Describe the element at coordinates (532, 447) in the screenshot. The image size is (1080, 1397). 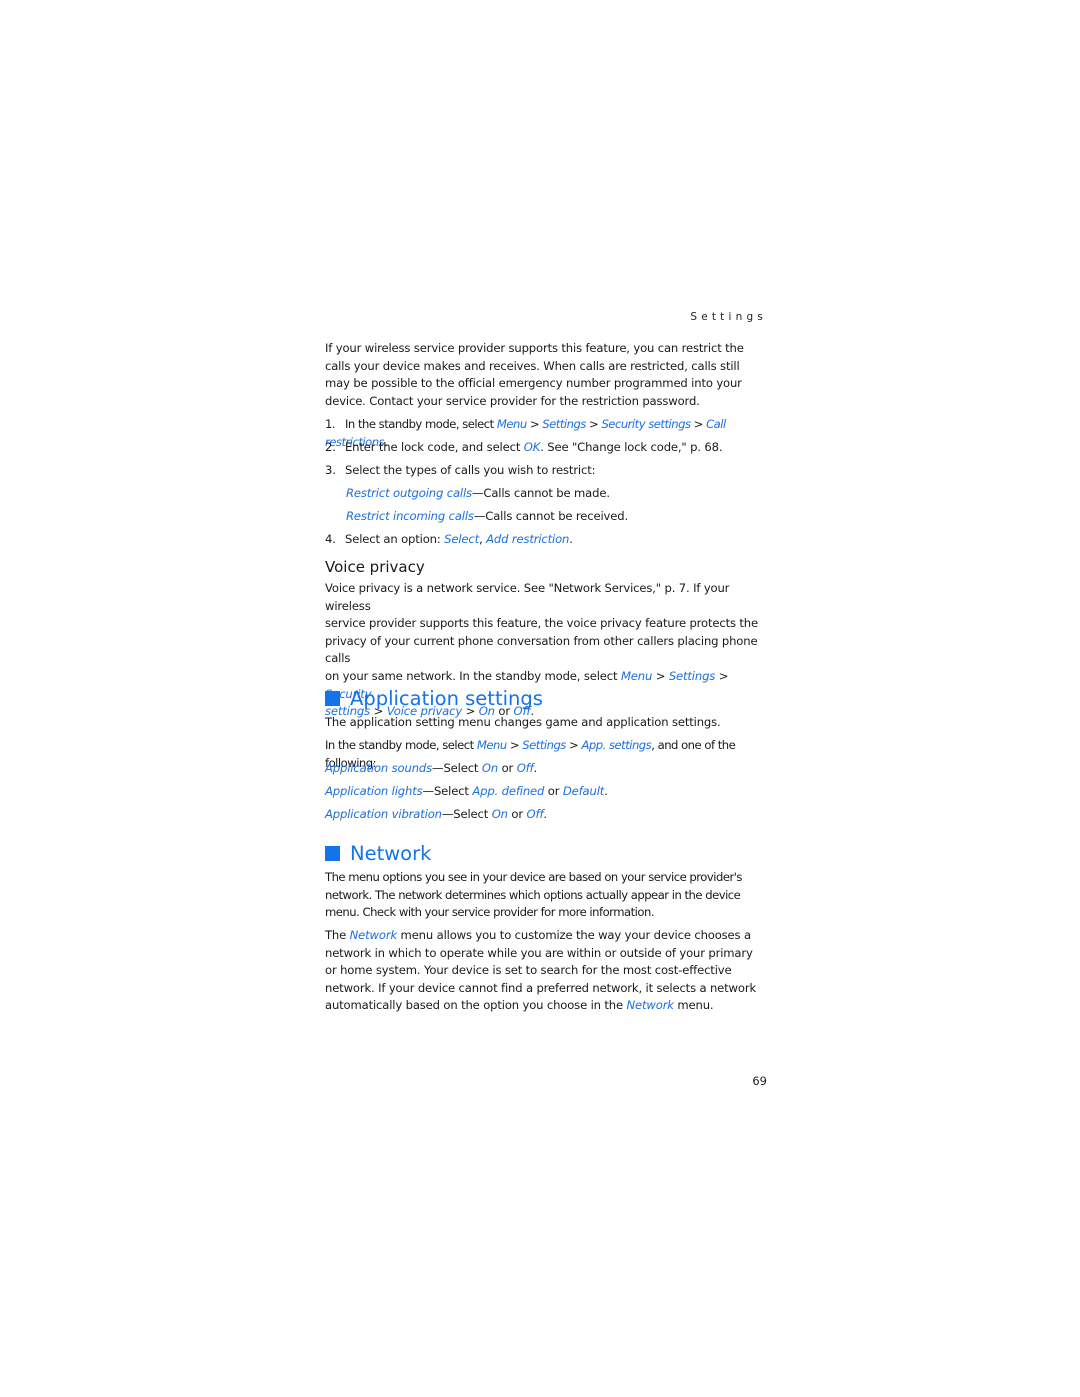
I see `link-ok: OK` at that location.